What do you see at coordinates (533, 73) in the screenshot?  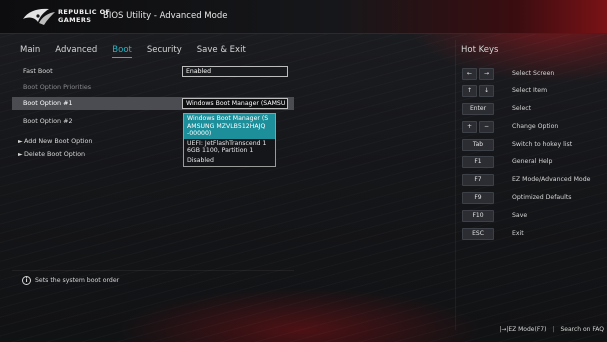 I see `hotkey-desc: Select Screen` at bounding box center [533, 73].